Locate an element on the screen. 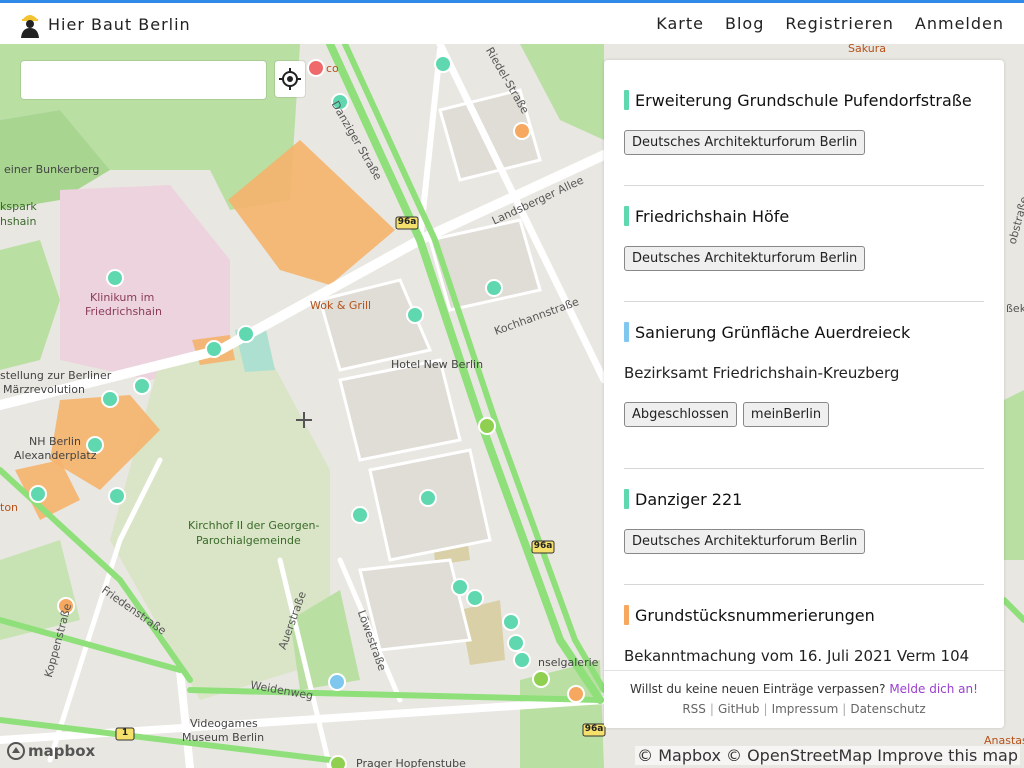 The image size is (1024, 768). search-input is located at coordinates (143, 80).